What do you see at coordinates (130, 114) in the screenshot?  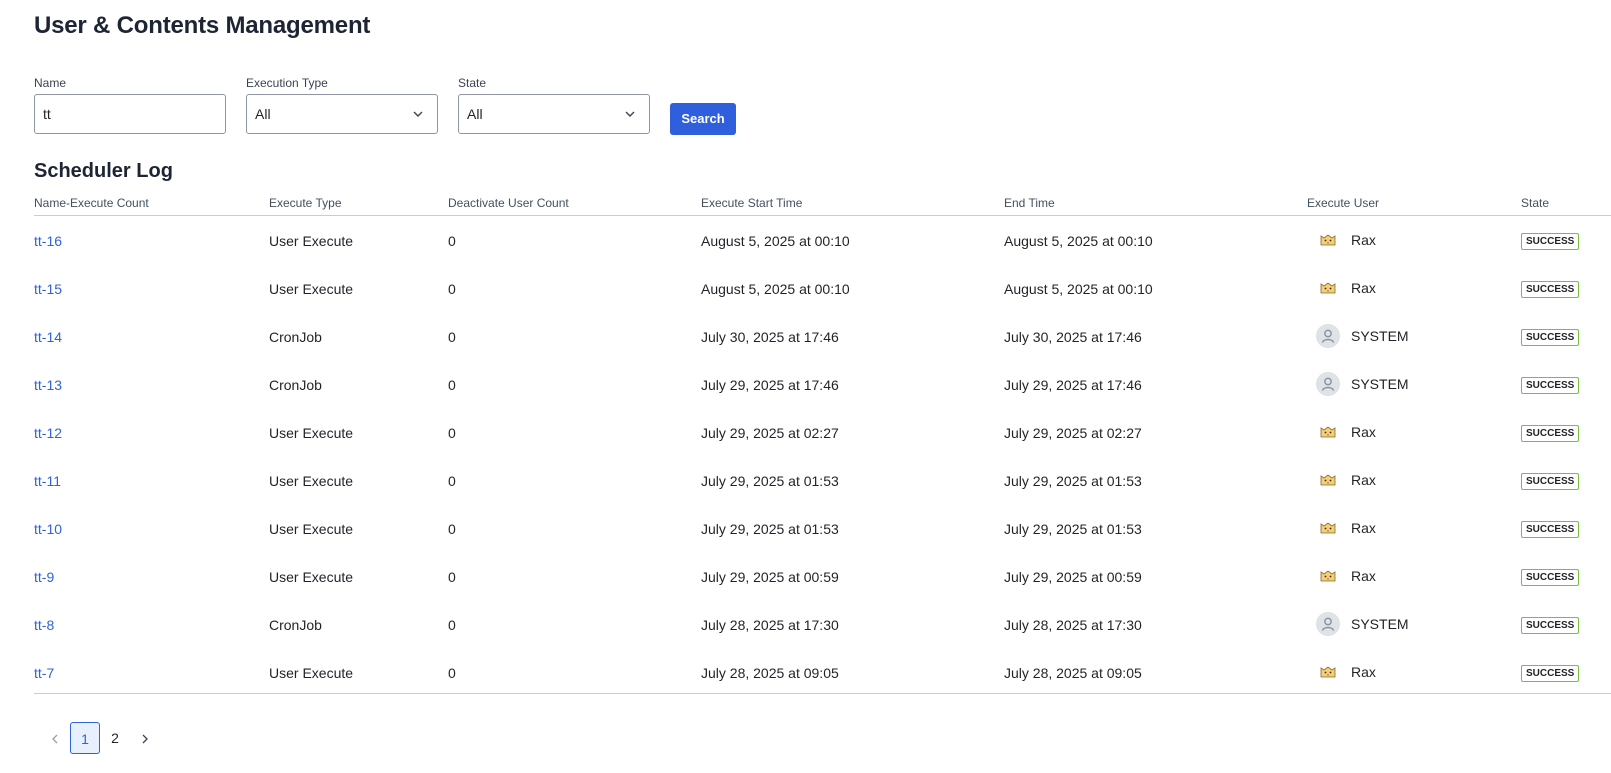 I see `name-input: tt` at bounding box center [130, 114].